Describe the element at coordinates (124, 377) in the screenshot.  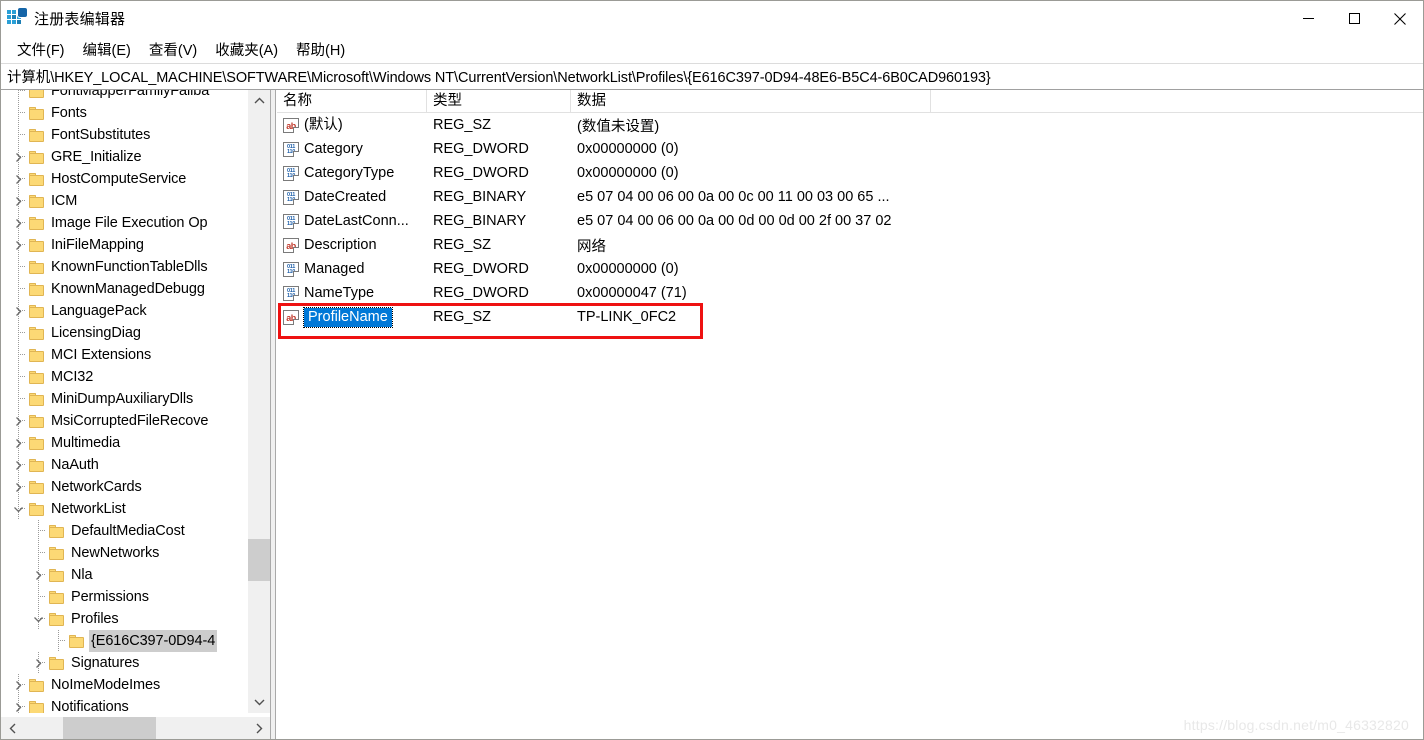
I see `tree-node: MCI32` at that location.